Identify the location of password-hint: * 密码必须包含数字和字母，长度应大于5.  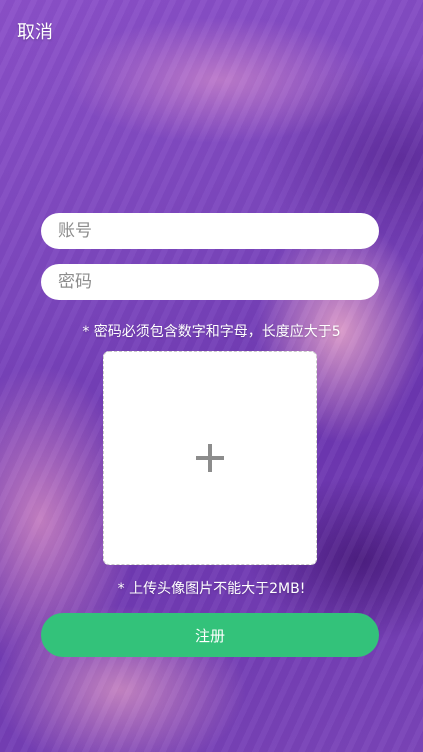
(211, 332).